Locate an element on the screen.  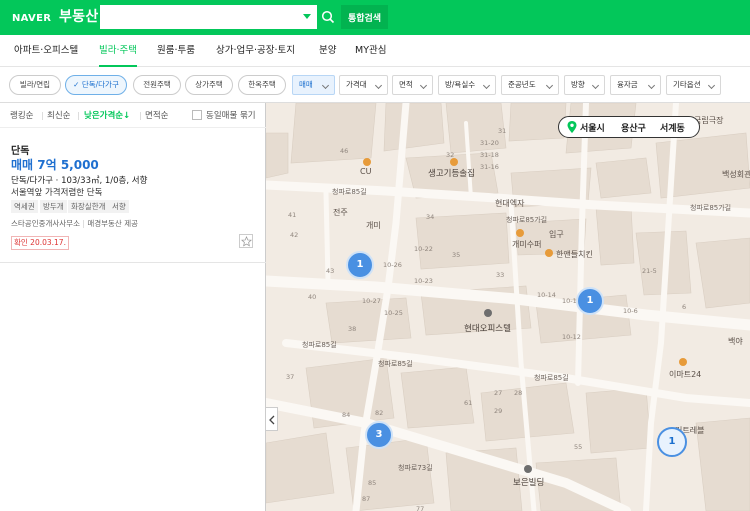
panel-collapse-button is located at coordinates (272, 419).